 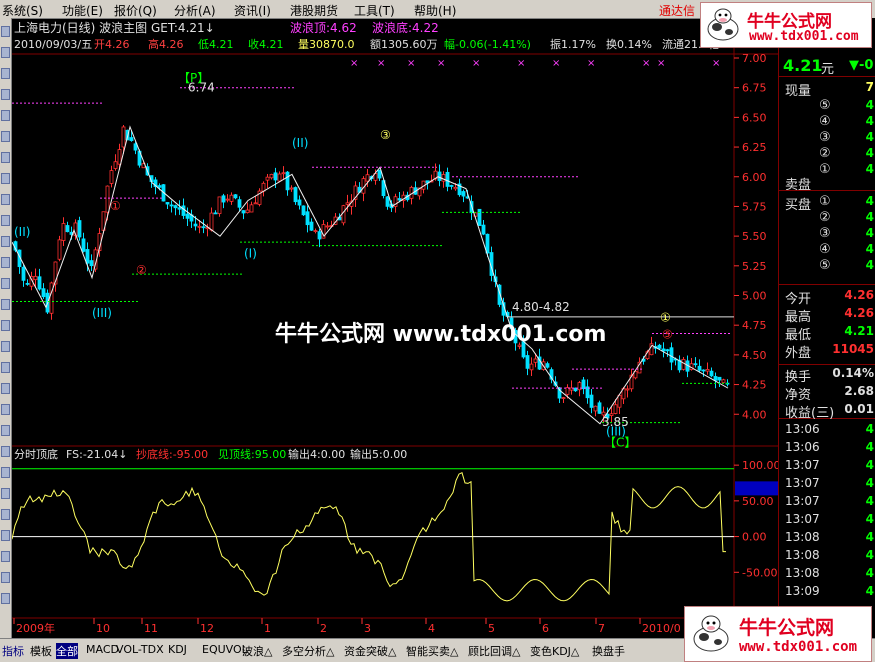 What do you see at coordinates (67, 651) in the screenshot?
I see `tab-2: 全部` at bounding box center [67, 651].